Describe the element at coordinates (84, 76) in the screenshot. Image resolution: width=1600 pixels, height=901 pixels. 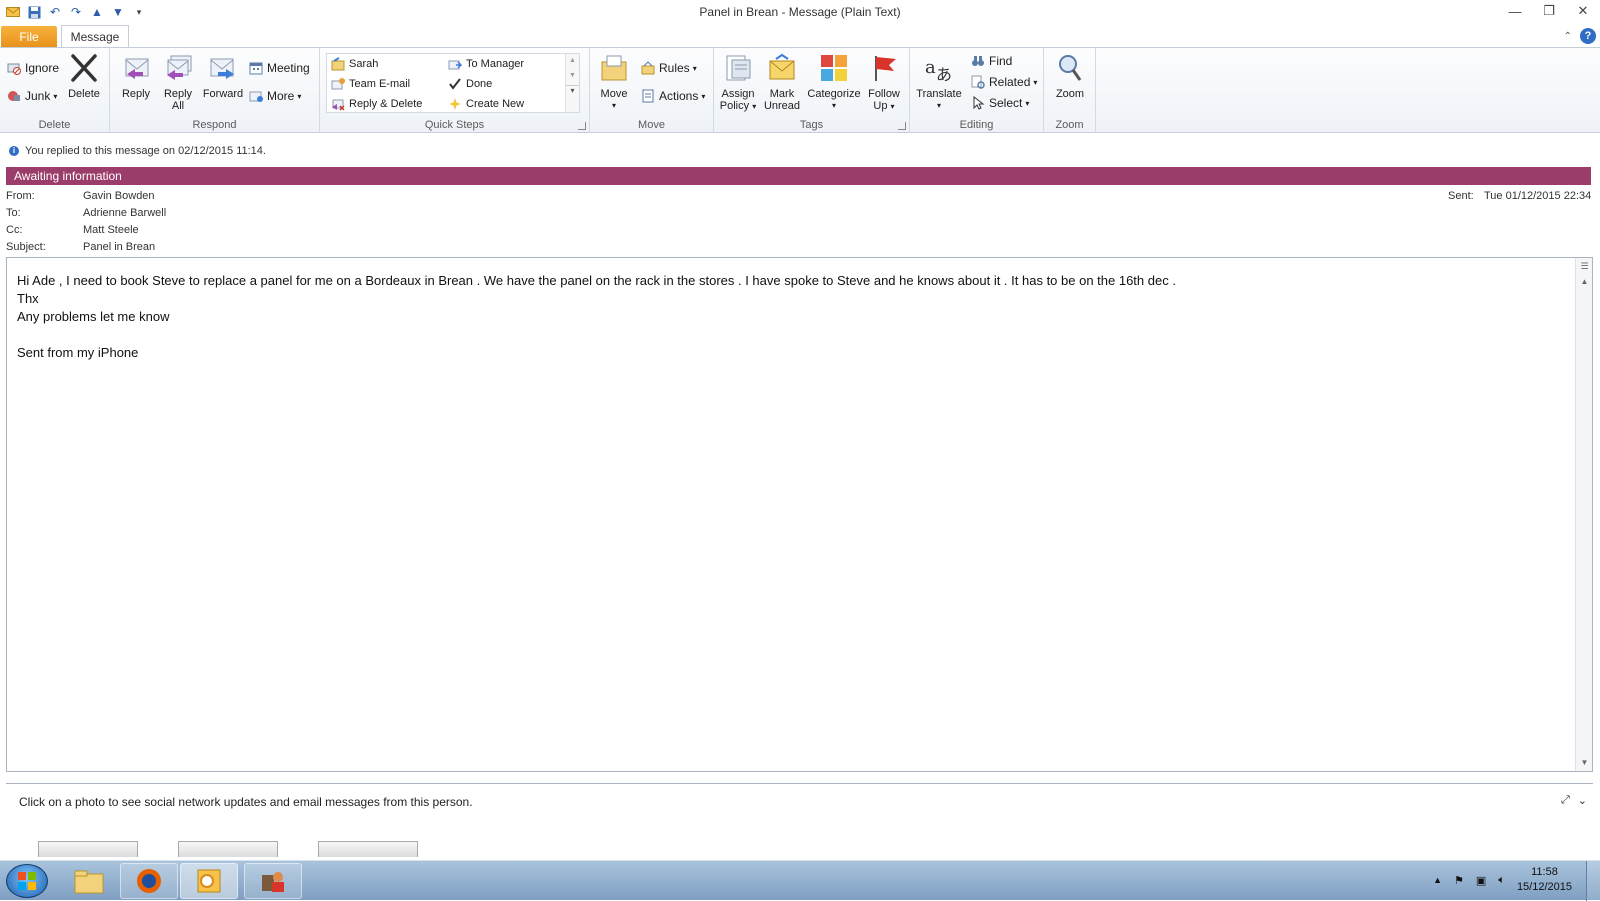
I see `delete-button: Delete` at that location.